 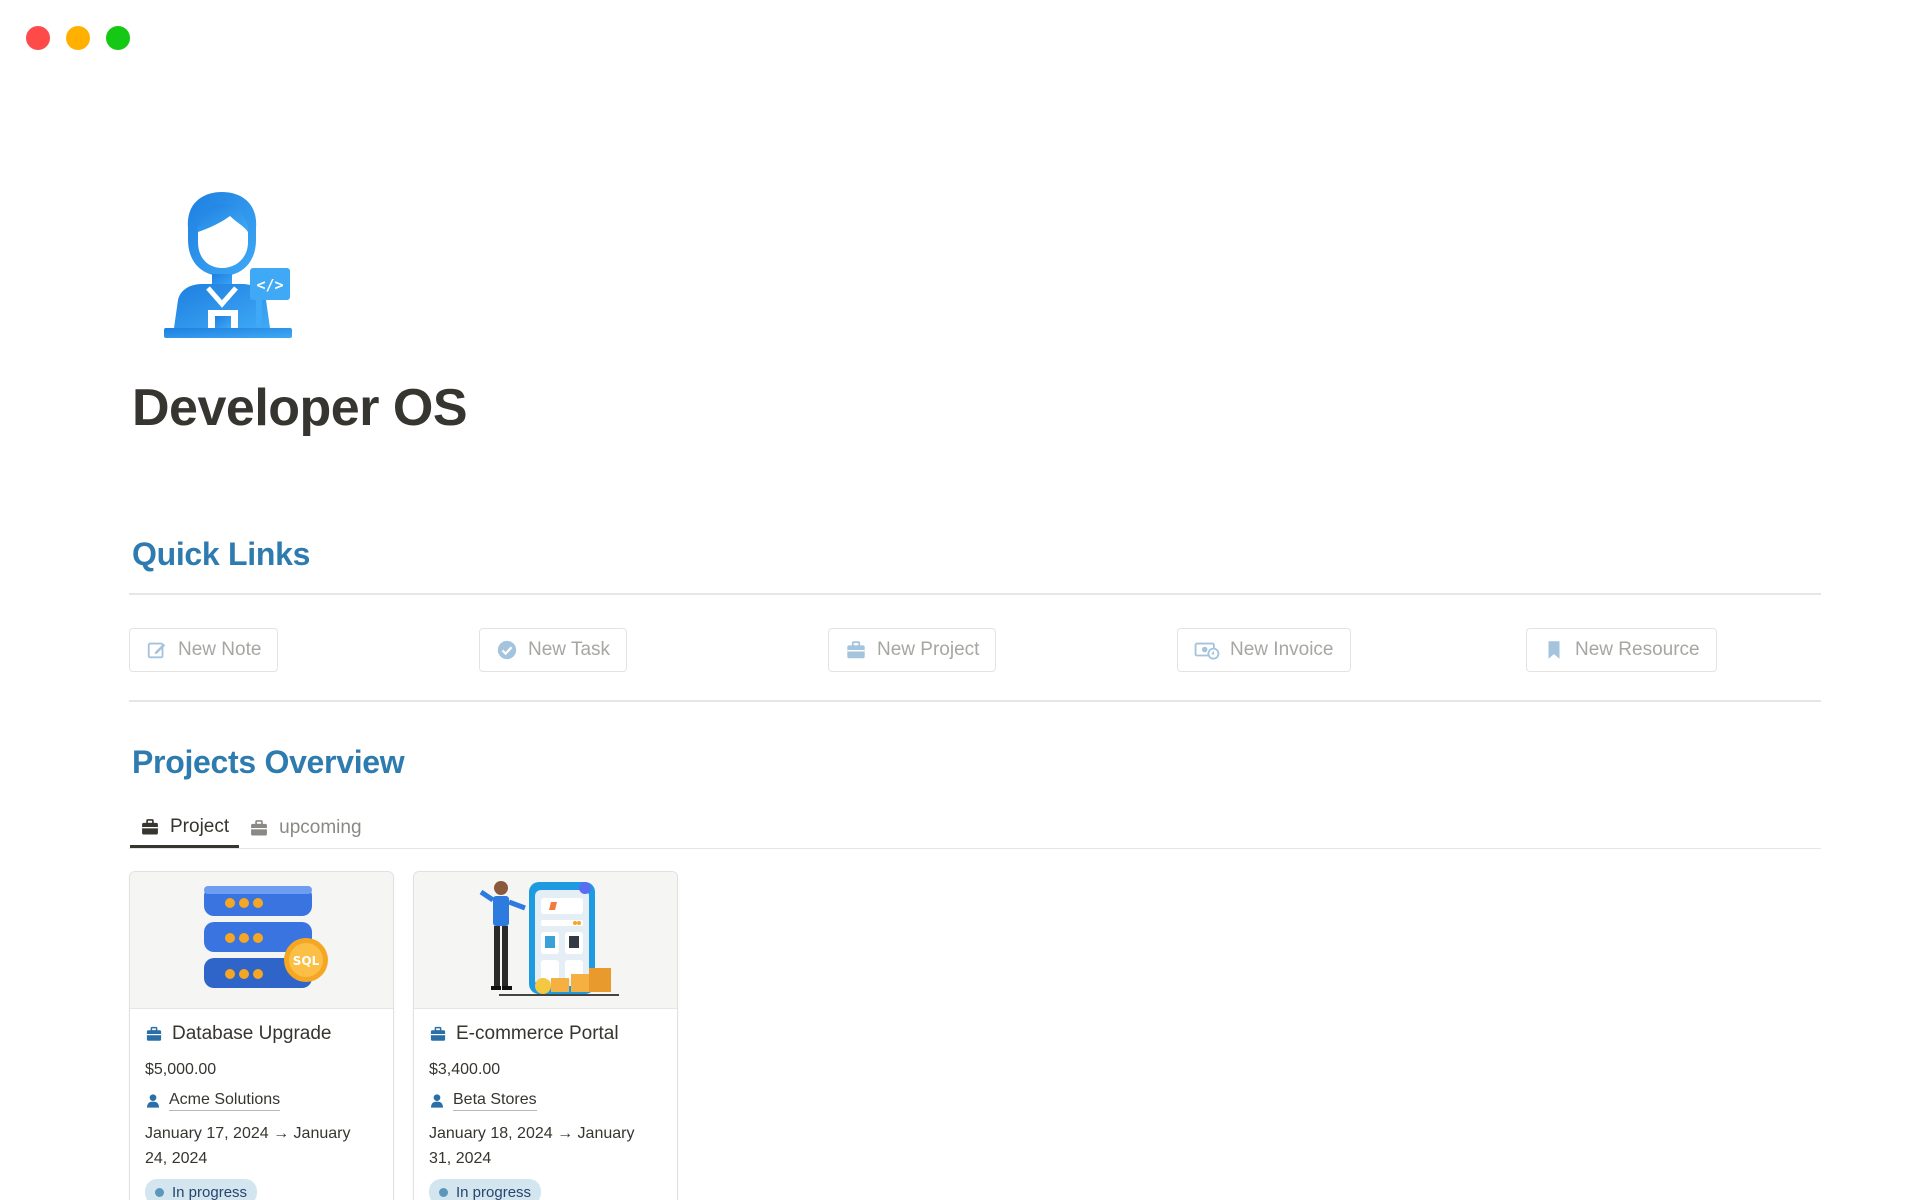 What do you see at coordinates (537, 1034) in the screenshot?
I see `card-title: E-commerce Portal` at bounding box center [537, 1034].